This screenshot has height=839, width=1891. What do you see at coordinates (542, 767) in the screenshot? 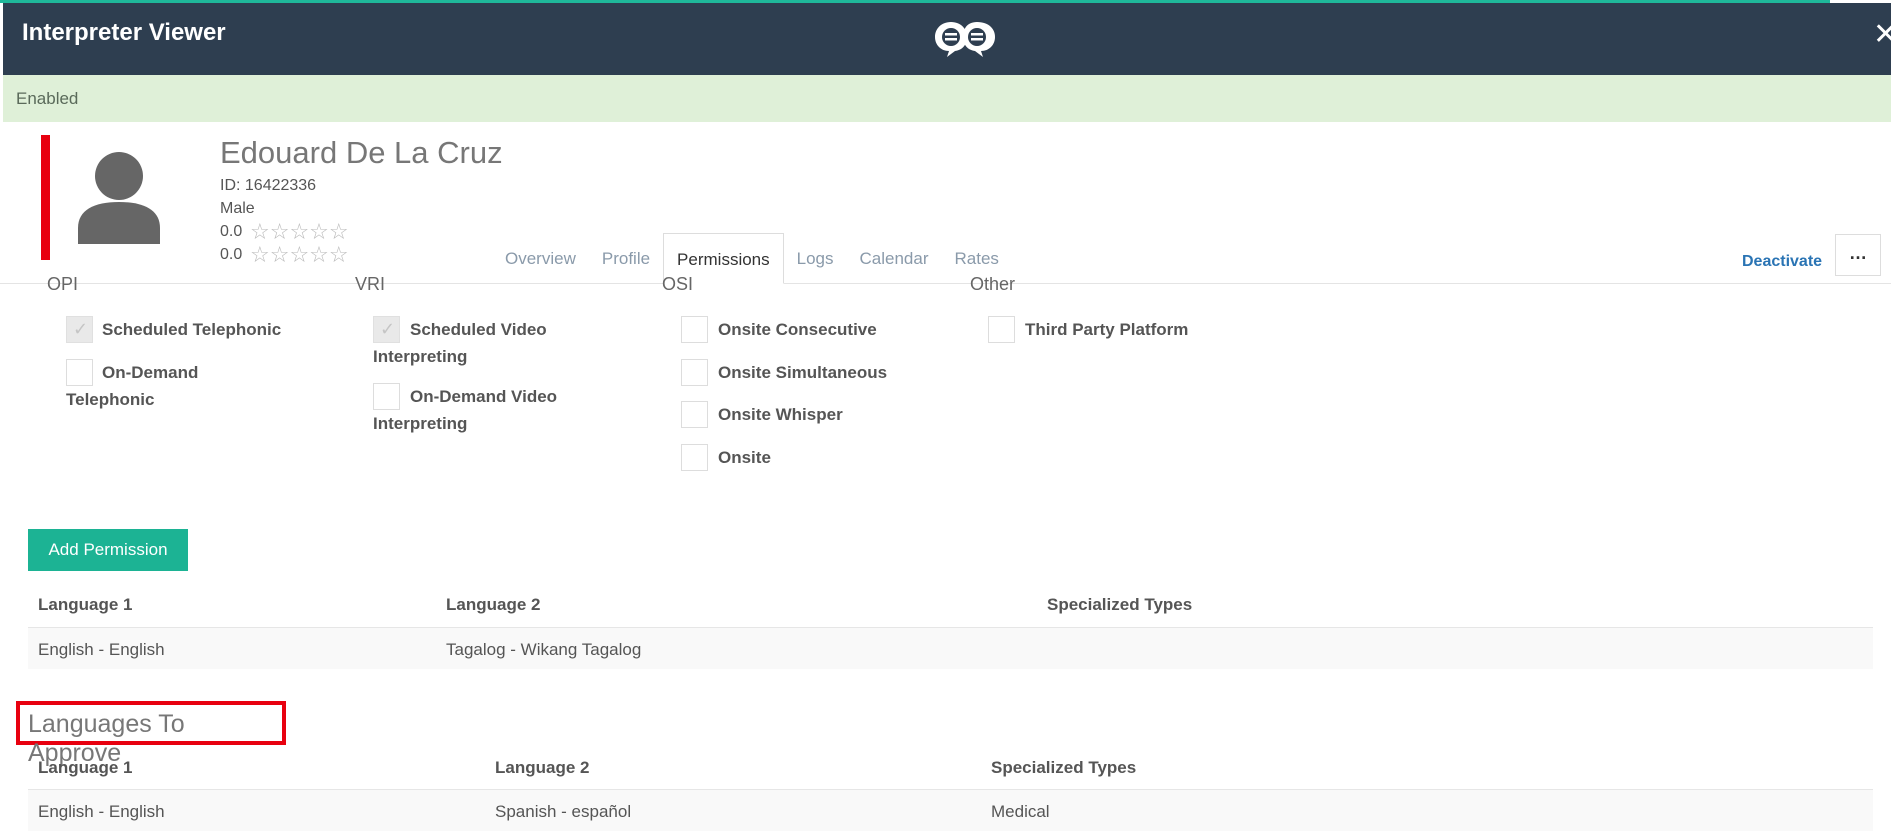
I see `approve-header-language-2: Language 2` at bounding box center [542, 767].